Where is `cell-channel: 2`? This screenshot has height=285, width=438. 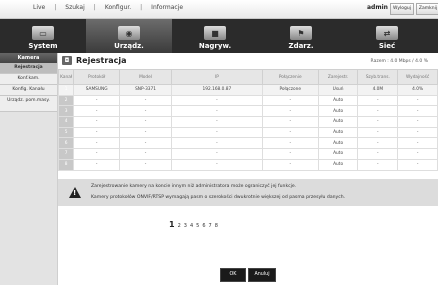
cell-channel: 2 is located at coordinates (66, 100).